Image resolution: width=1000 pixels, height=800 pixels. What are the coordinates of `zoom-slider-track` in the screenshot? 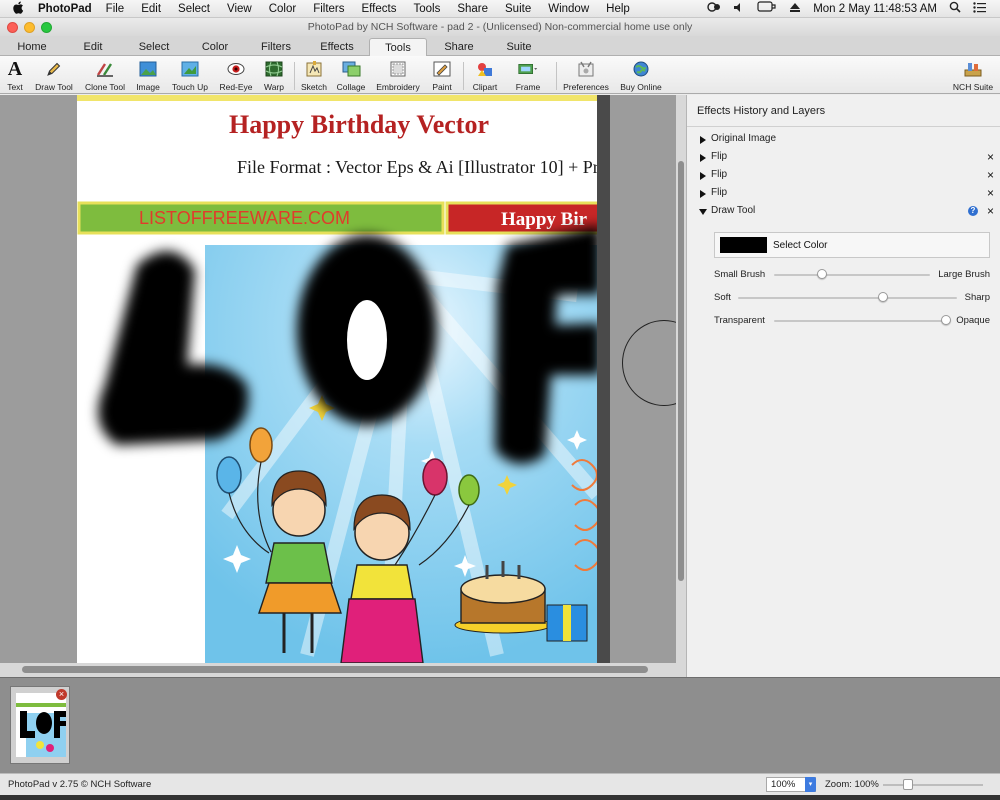 It's located at (933, 785).